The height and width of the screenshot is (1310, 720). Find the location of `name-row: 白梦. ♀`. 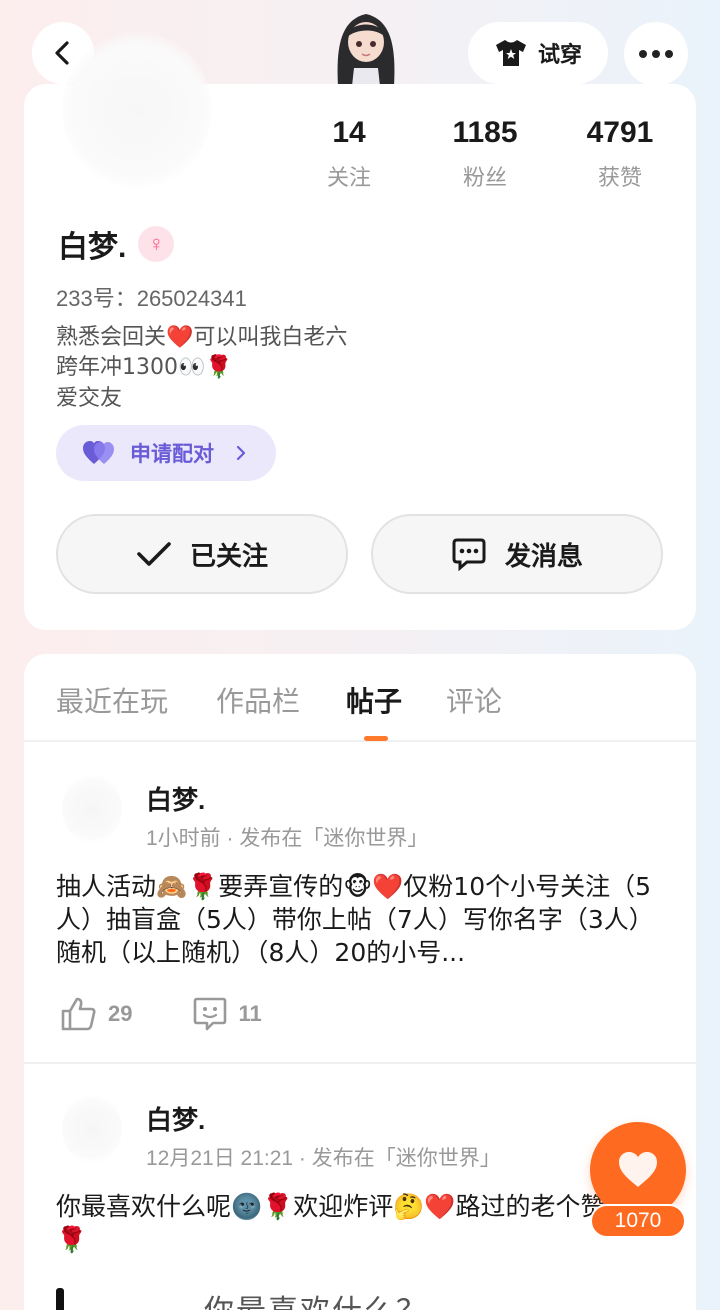

name-row: 白梦. ♀ is located at coordinates (116, 244).